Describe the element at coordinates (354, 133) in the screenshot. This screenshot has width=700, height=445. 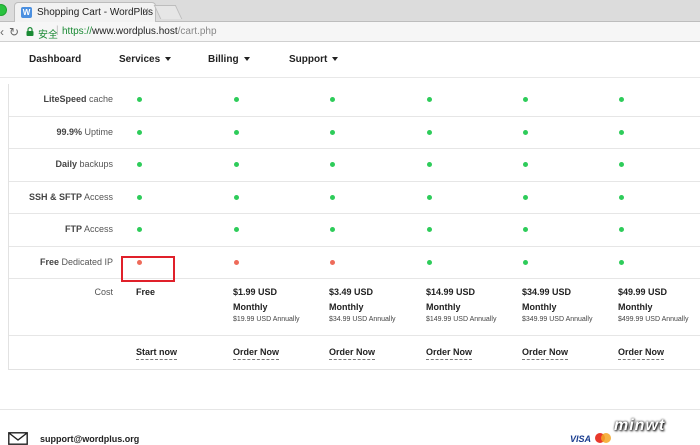
I see `feature-row: 99.9% Uptime` at that location.